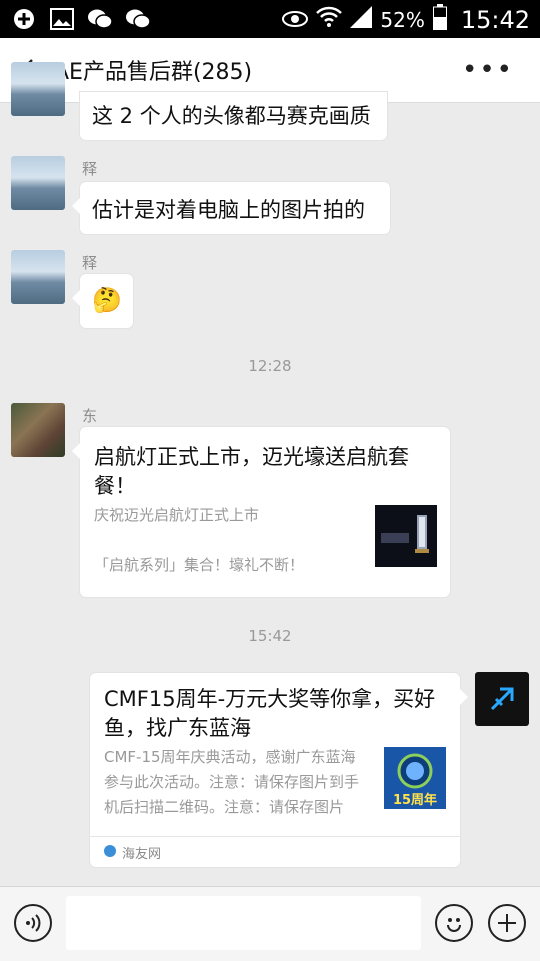 The width and height of the screenshot is (540, 961). I want to click on emoji-button, so click(454, 923).